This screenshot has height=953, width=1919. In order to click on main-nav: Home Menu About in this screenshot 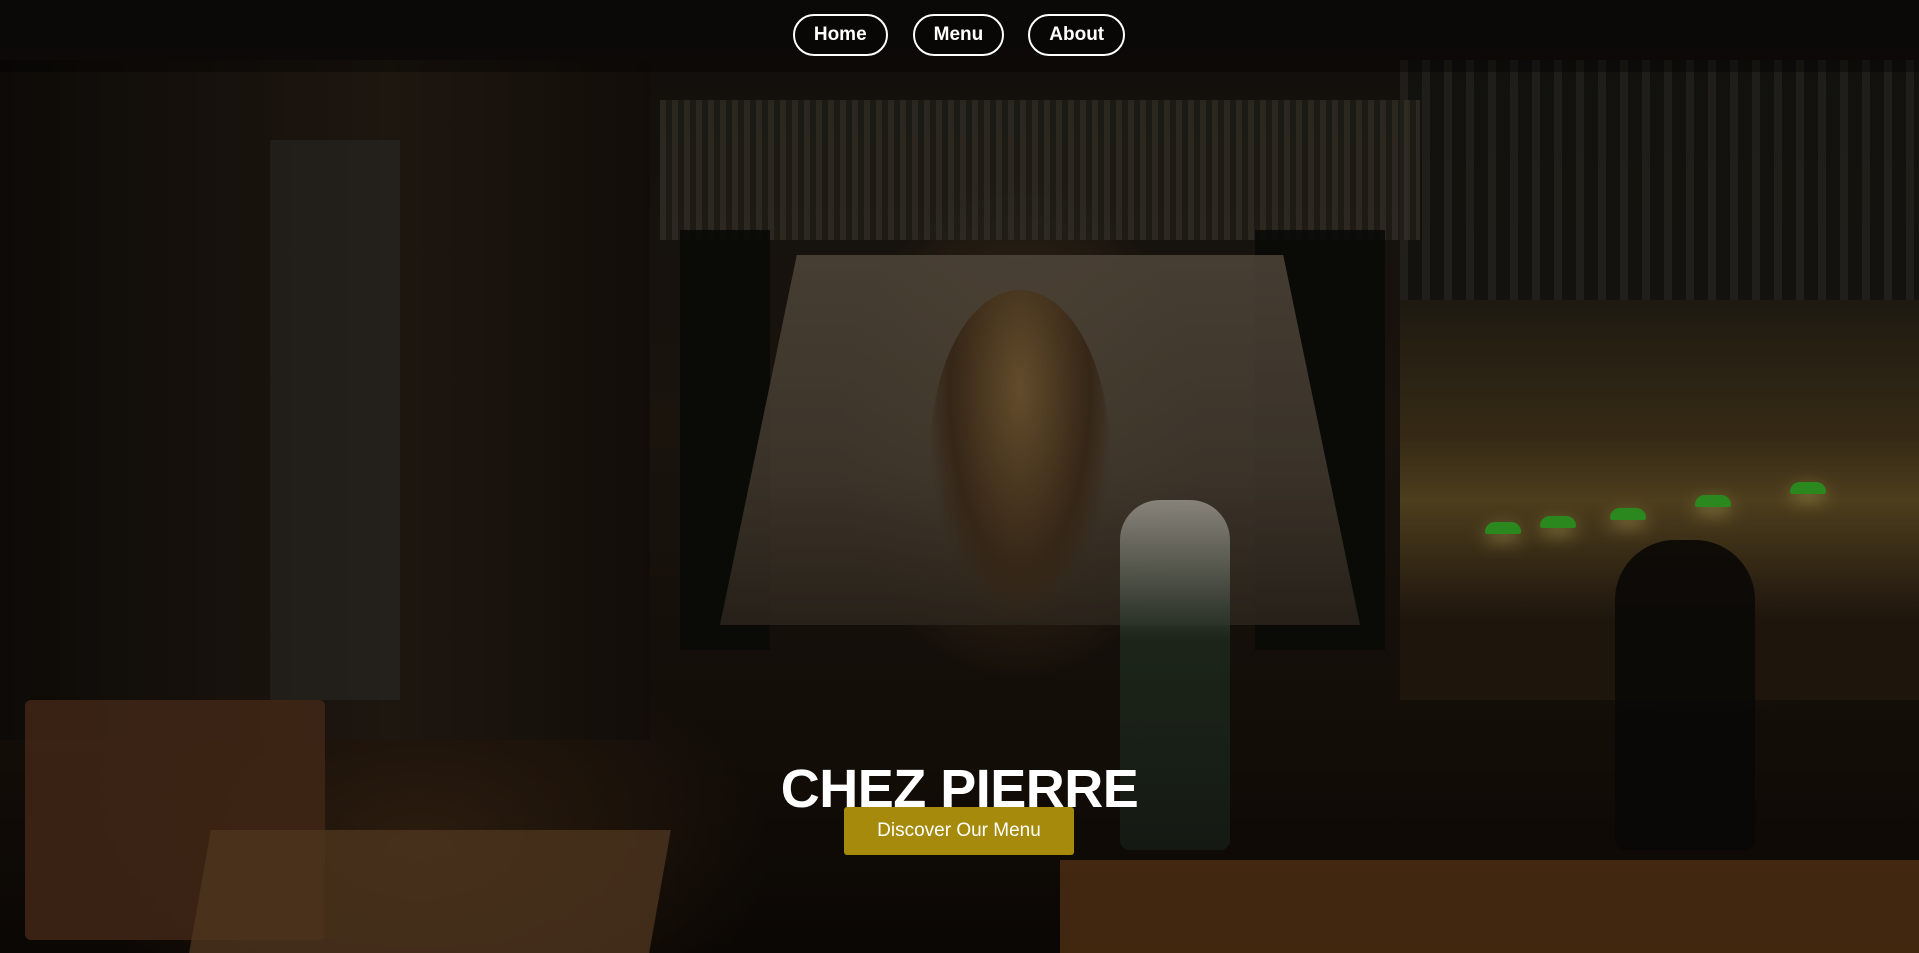, I will do `click(959, 35)`.